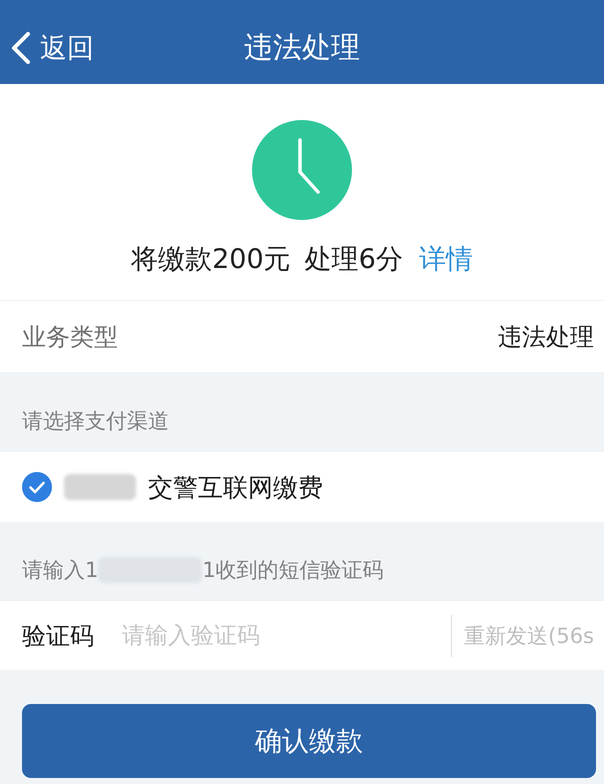 The height and width of the screenshot is (784, 604). I want to click on clock-icon, so click(302, 170).